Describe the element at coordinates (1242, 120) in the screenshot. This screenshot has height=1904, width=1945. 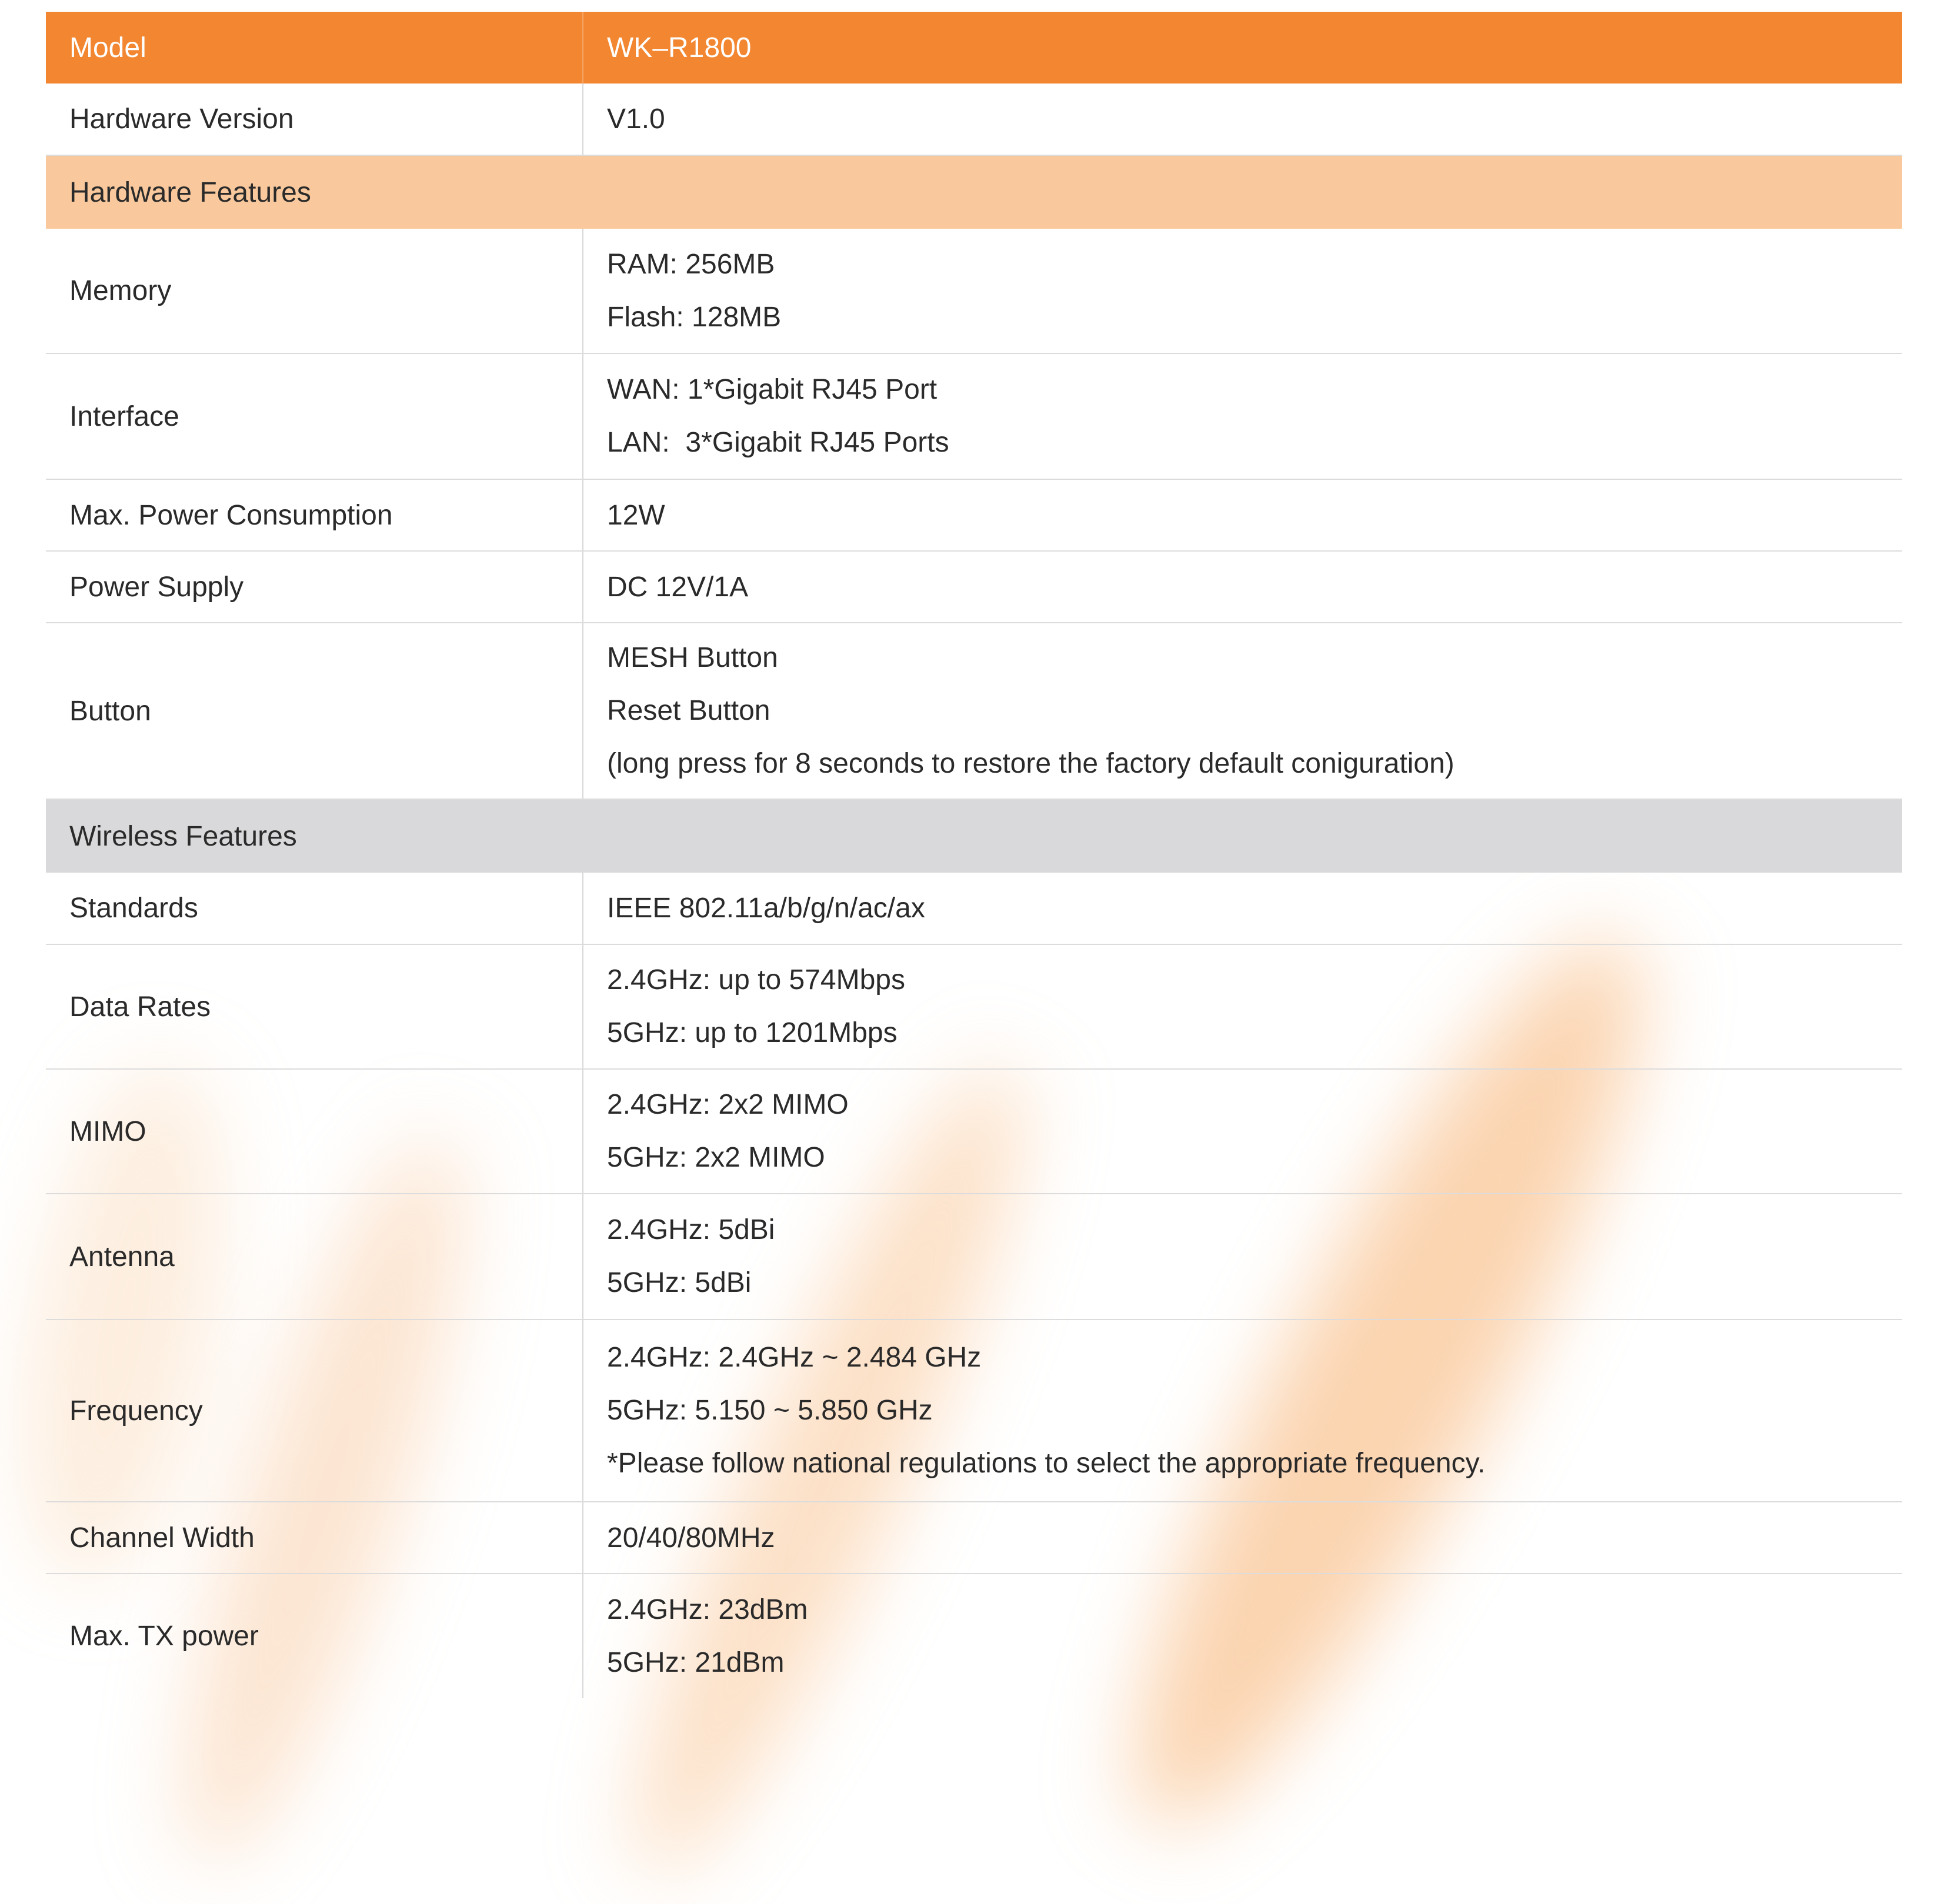
I see `hardware-version-value: V1.0` at that location.